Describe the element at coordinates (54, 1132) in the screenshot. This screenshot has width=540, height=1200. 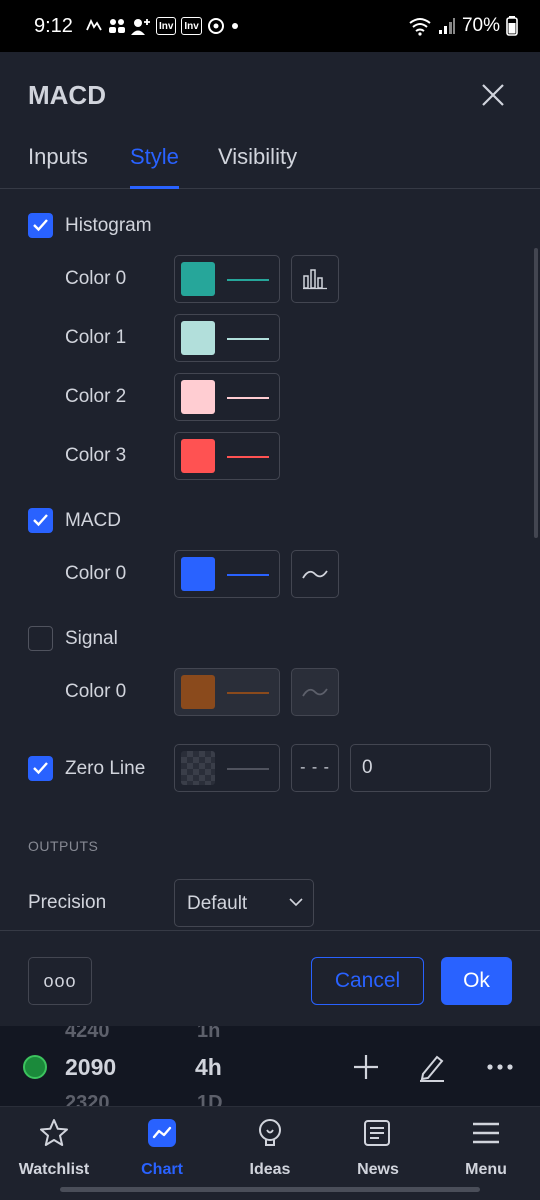
I see `star-icon` at that location.